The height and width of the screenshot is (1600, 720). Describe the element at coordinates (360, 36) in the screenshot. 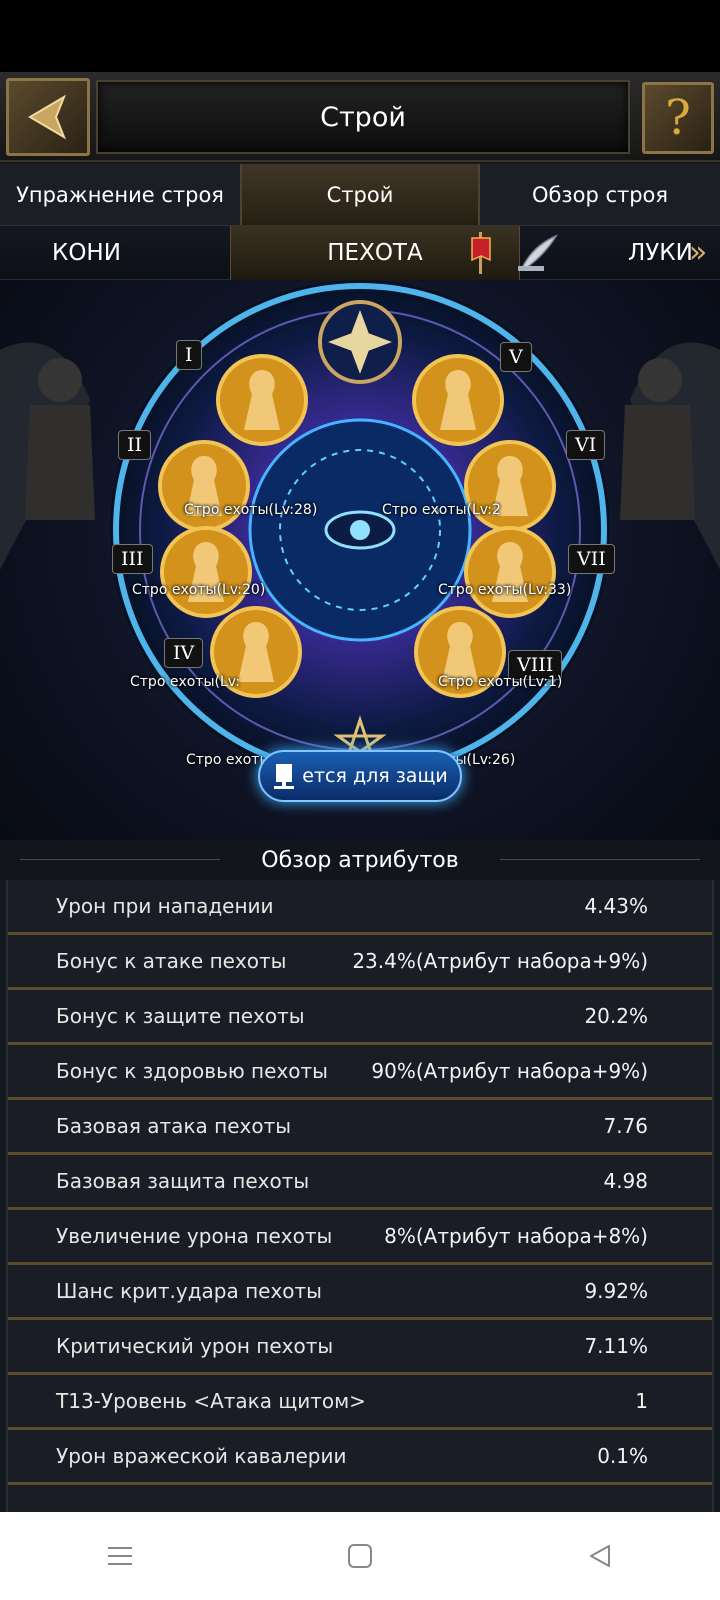

I see `status-bar` at that location.